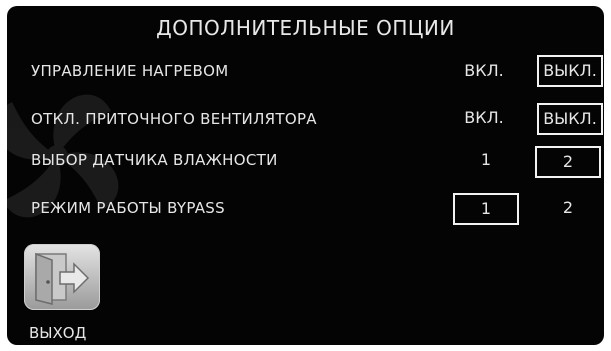  I want to click on bypass-mode-option-2: 2, so click(568, 210).